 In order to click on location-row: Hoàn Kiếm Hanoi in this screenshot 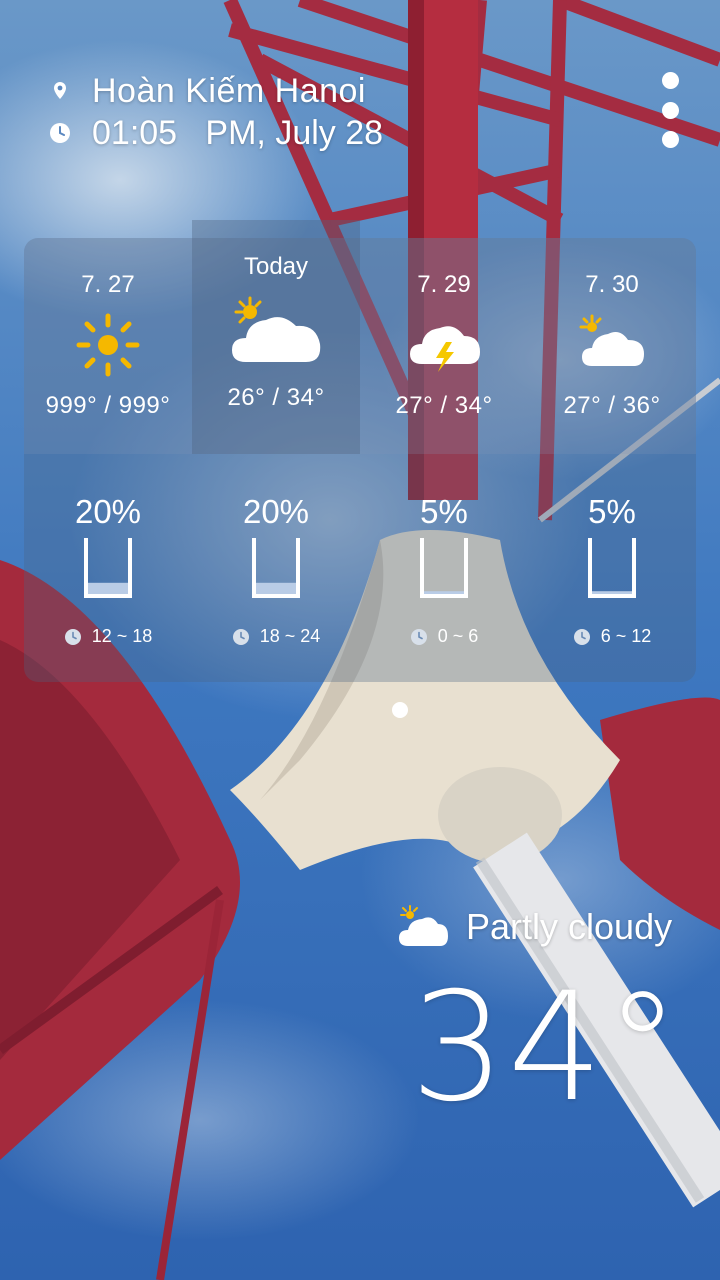, I will do `click(215, 91)`.